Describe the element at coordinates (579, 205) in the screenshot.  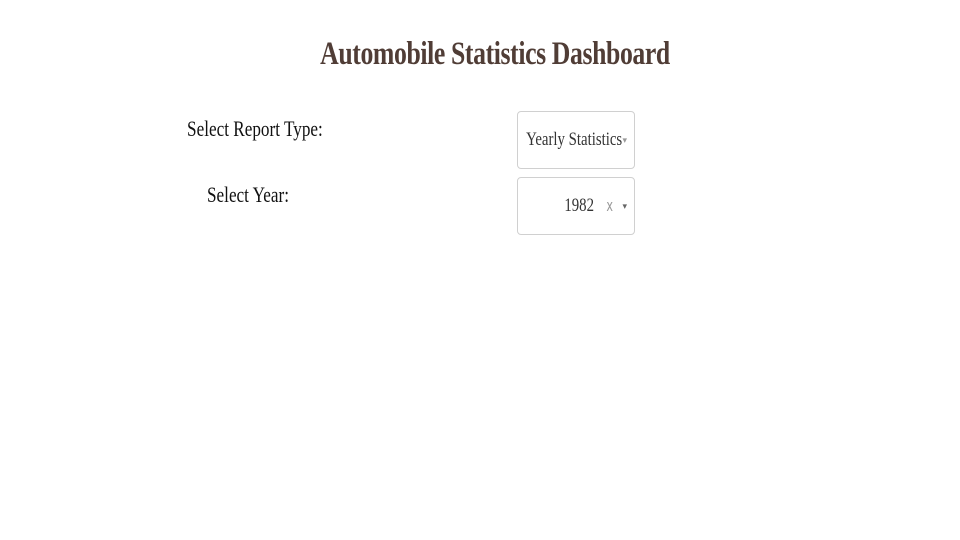
I see `year-selected-value: 1982` at that location.